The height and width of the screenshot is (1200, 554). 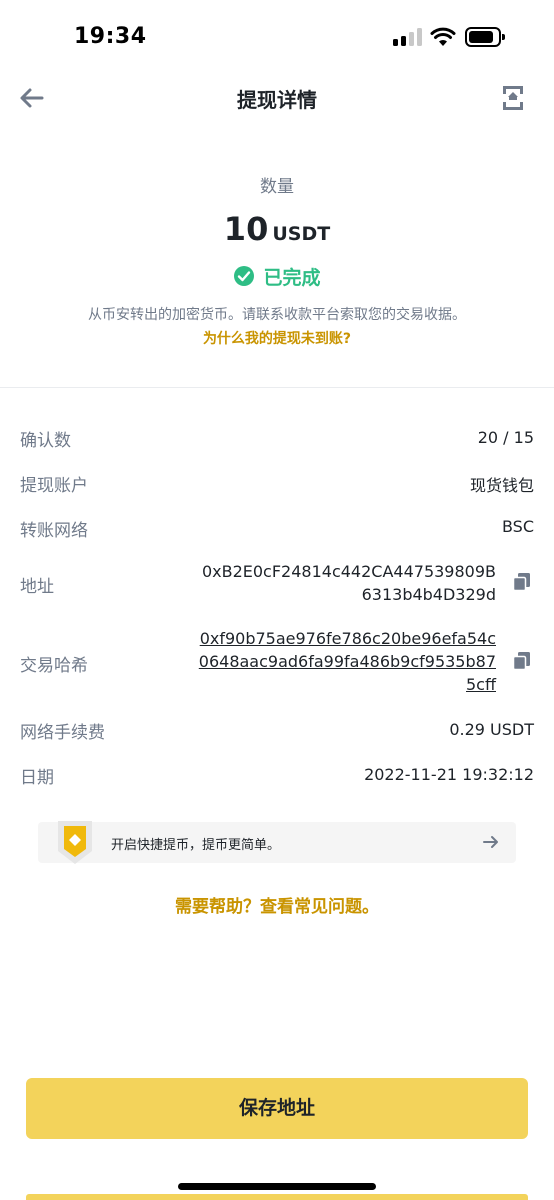 I want to click on banner-text: 开启快捷提币，提币更简单。, so click(x=196, y=845).